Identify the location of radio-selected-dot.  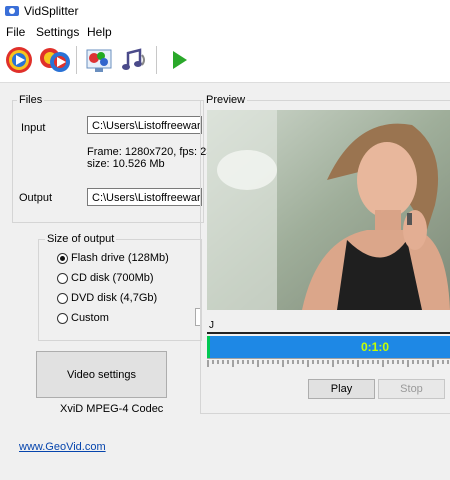
(62, 258).